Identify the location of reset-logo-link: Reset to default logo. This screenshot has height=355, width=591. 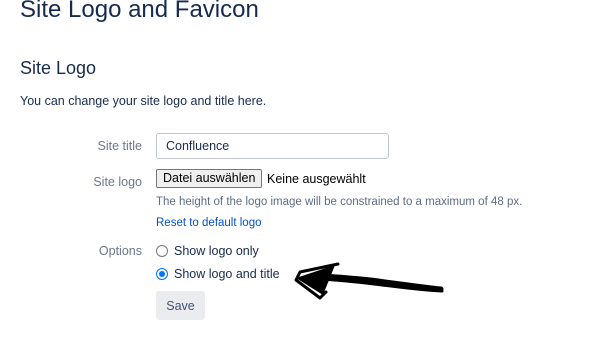
(209, 223).